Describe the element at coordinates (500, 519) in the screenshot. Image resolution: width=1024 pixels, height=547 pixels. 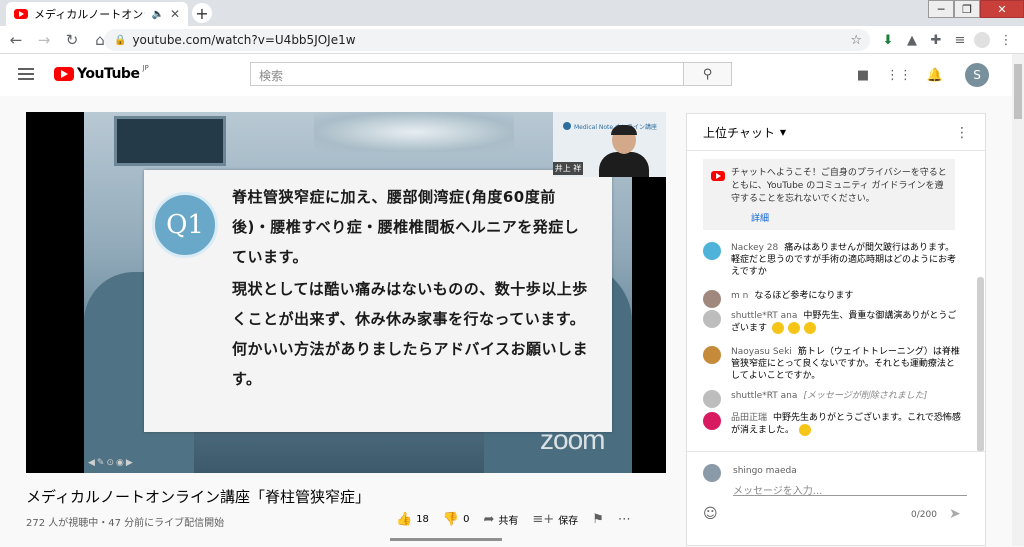
I see `share-button: ➦ 共有` at that location.